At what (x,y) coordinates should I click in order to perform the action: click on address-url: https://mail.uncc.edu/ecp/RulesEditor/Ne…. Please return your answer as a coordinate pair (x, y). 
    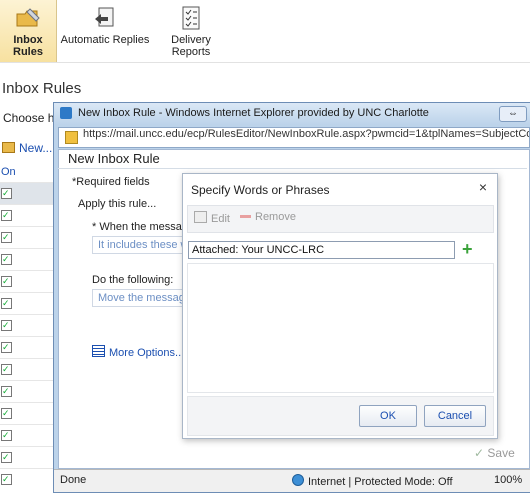
    Looking at the image, I should click on (306, 134).